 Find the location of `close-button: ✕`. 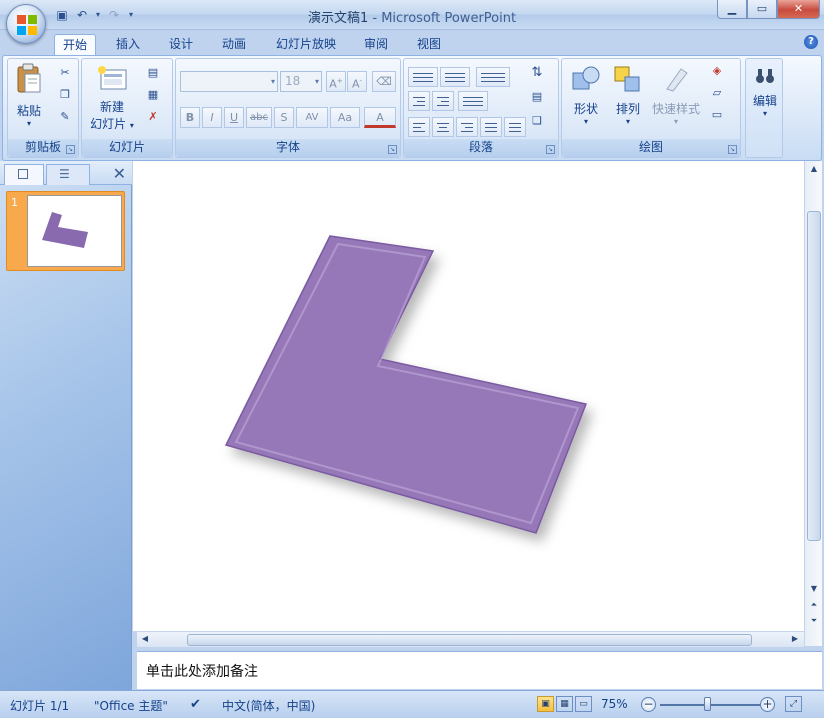

close-button: ✕ is located at coordinates (798, 9).